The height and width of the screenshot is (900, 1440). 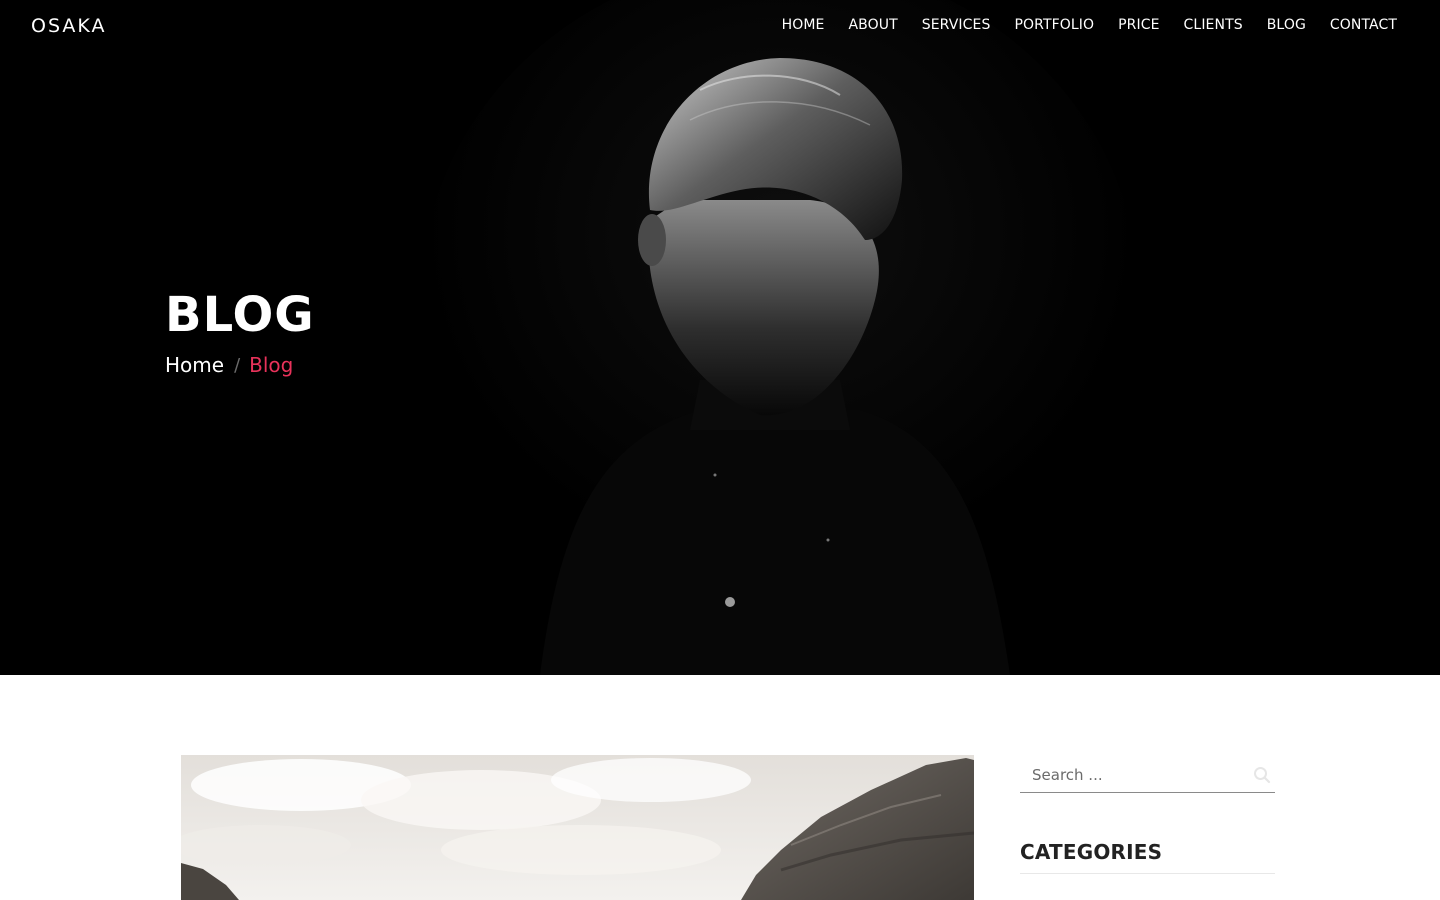 I want to click on search-input, so click(x=1130, y=775).